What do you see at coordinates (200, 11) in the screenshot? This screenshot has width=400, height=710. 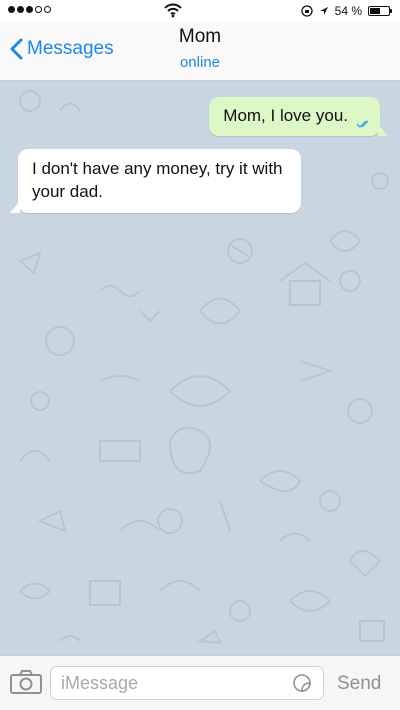 I see `status-bar: 54 %` at bounding box center [200, 11].